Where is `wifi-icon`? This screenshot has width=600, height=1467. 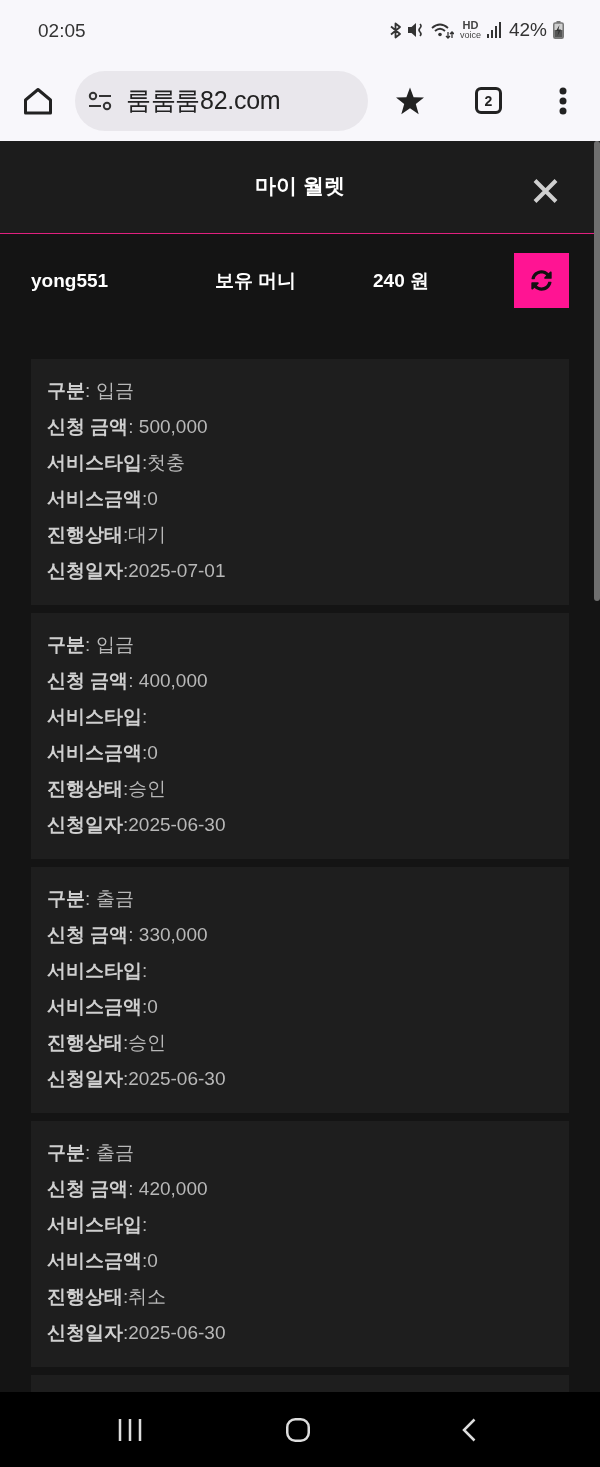 wifi-icon is located at coordinates (442, 30).